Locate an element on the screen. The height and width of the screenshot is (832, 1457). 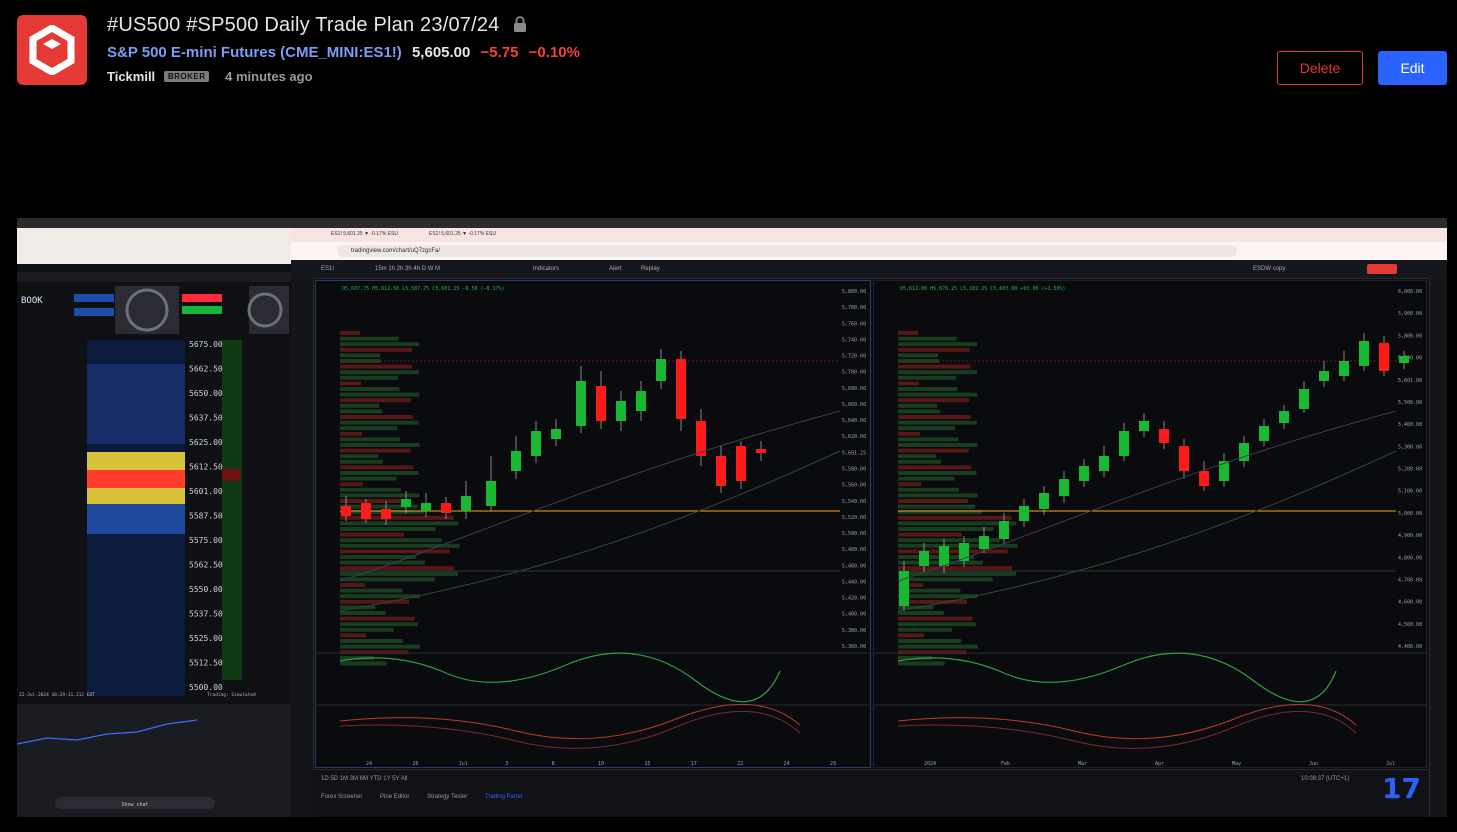
price-change: −5.75 is located at coordinates (499, 52).